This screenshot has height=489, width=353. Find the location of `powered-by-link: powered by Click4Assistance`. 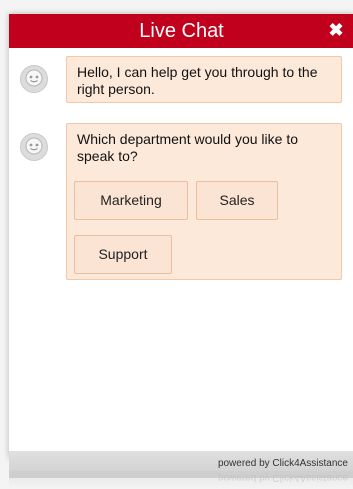

powered-by-link: powered by Click4Assistance is located at coordinates (283, 463).